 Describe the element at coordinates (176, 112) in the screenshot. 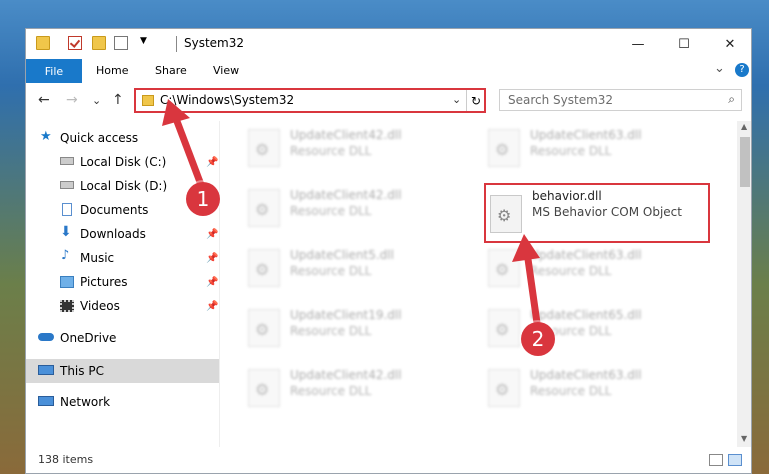

I see `arrow-1-head` at that location.